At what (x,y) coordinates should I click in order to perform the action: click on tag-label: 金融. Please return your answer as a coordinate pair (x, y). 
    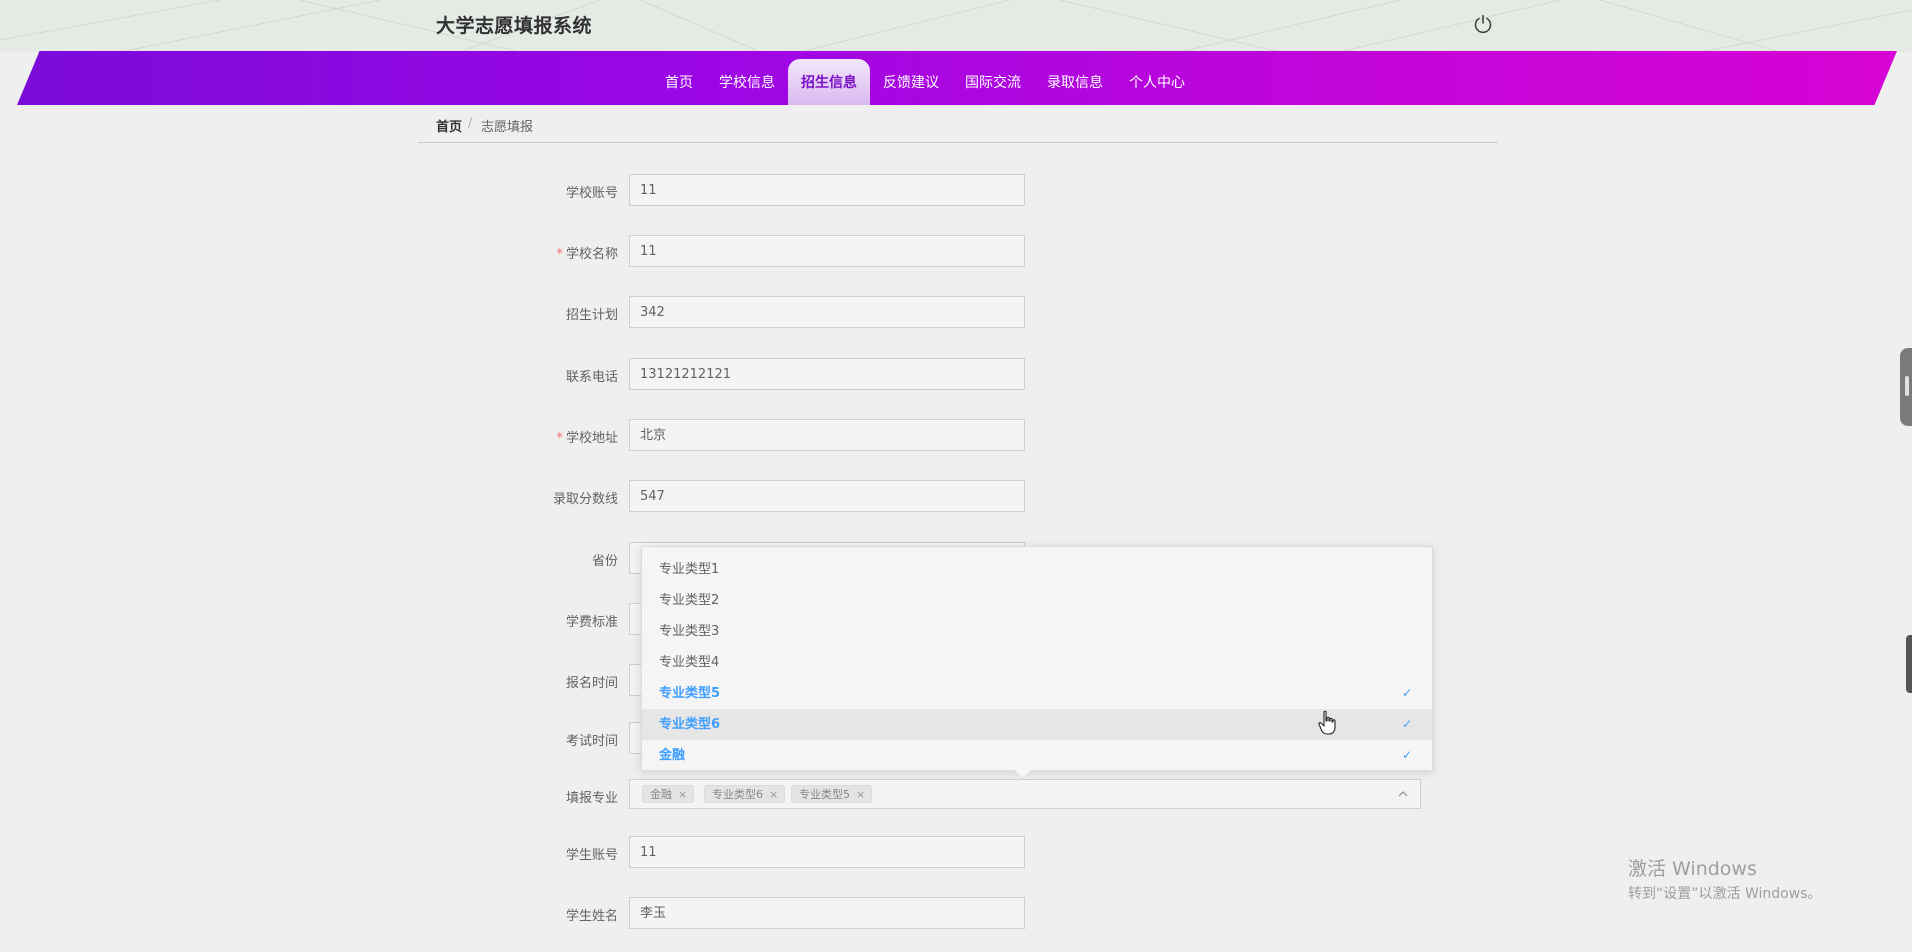
    Looking at the image, I should click on (661, 794).